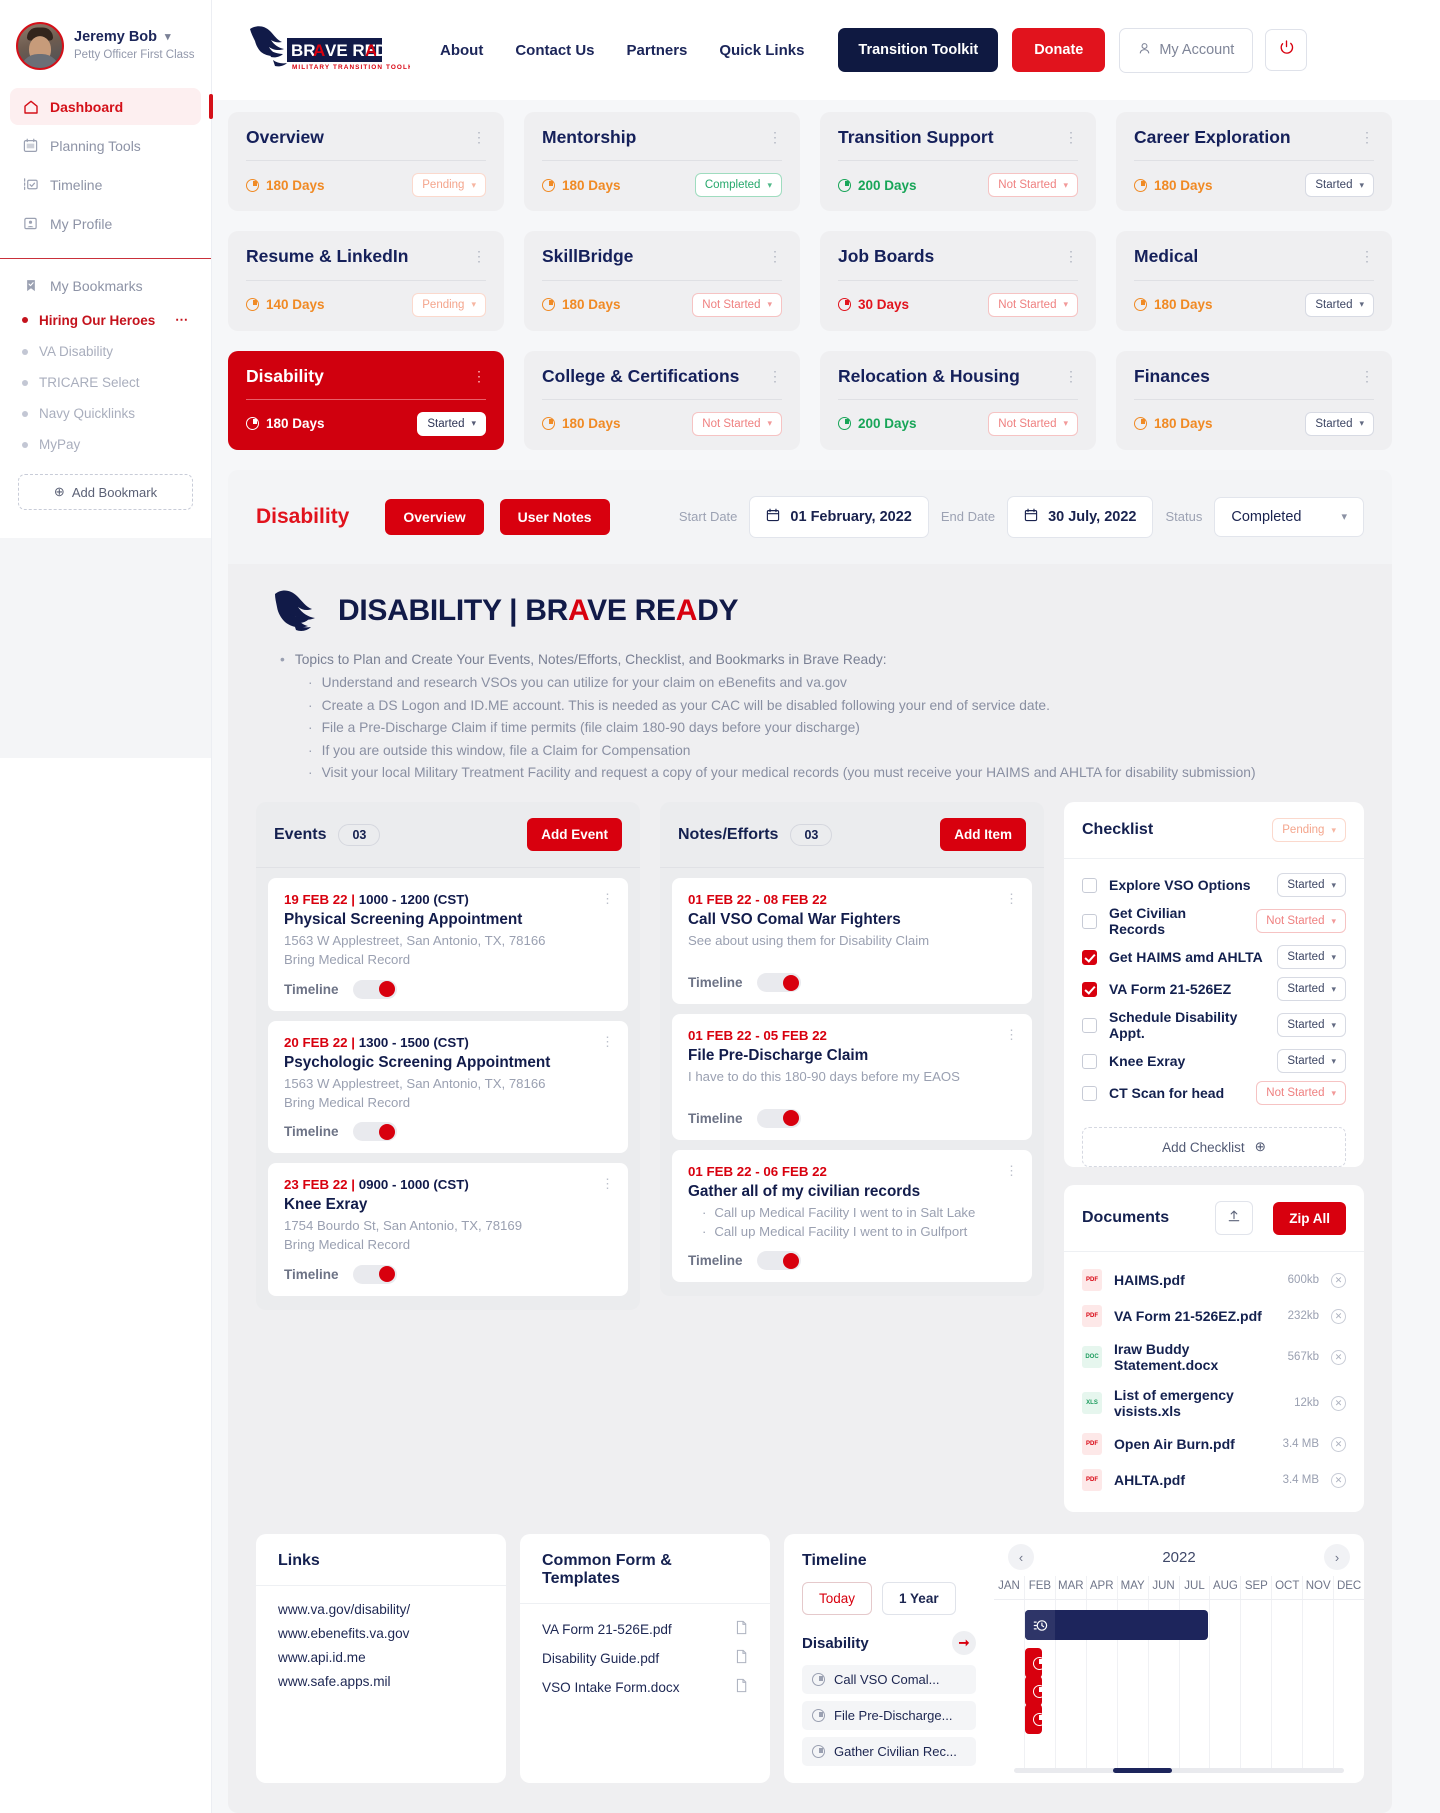 Image resolution: width=1440 pixels, height=1813 pixels. I want to click on sidebar-item-planning-tools: Planning Tools, so click(105, 145).